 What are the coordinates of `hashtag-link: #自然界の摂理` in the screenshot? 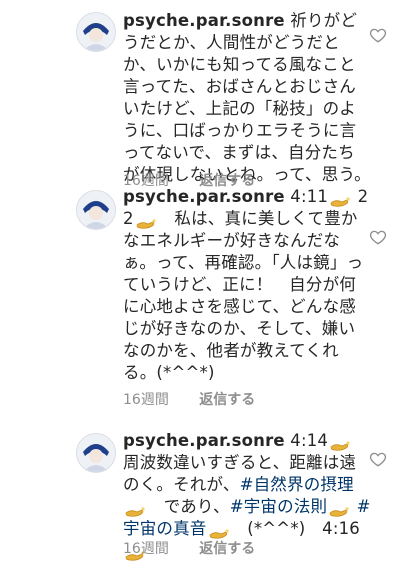 It's located at (297, 484).